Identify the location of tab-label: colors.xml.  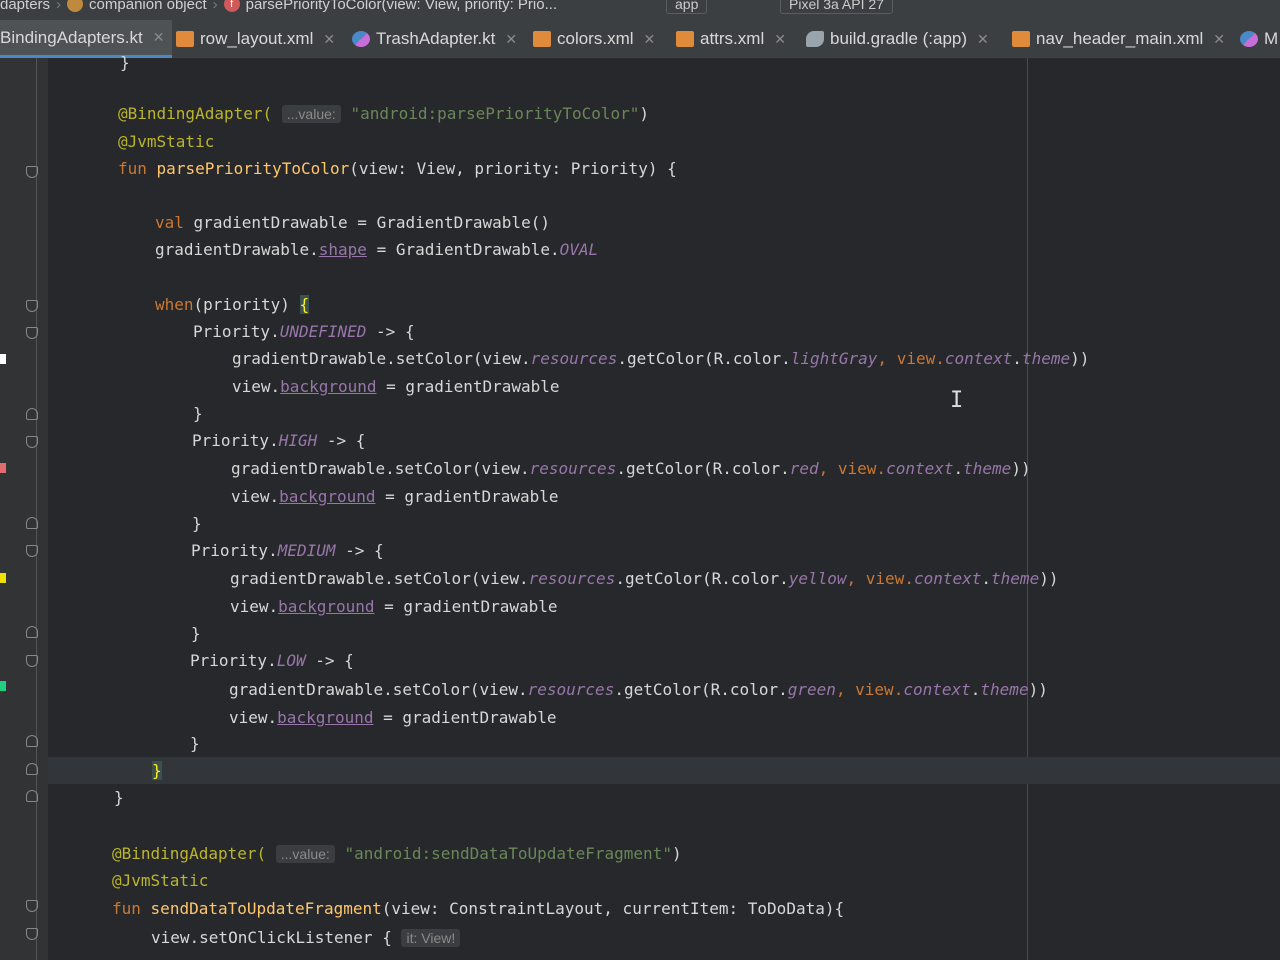
(595, 38).